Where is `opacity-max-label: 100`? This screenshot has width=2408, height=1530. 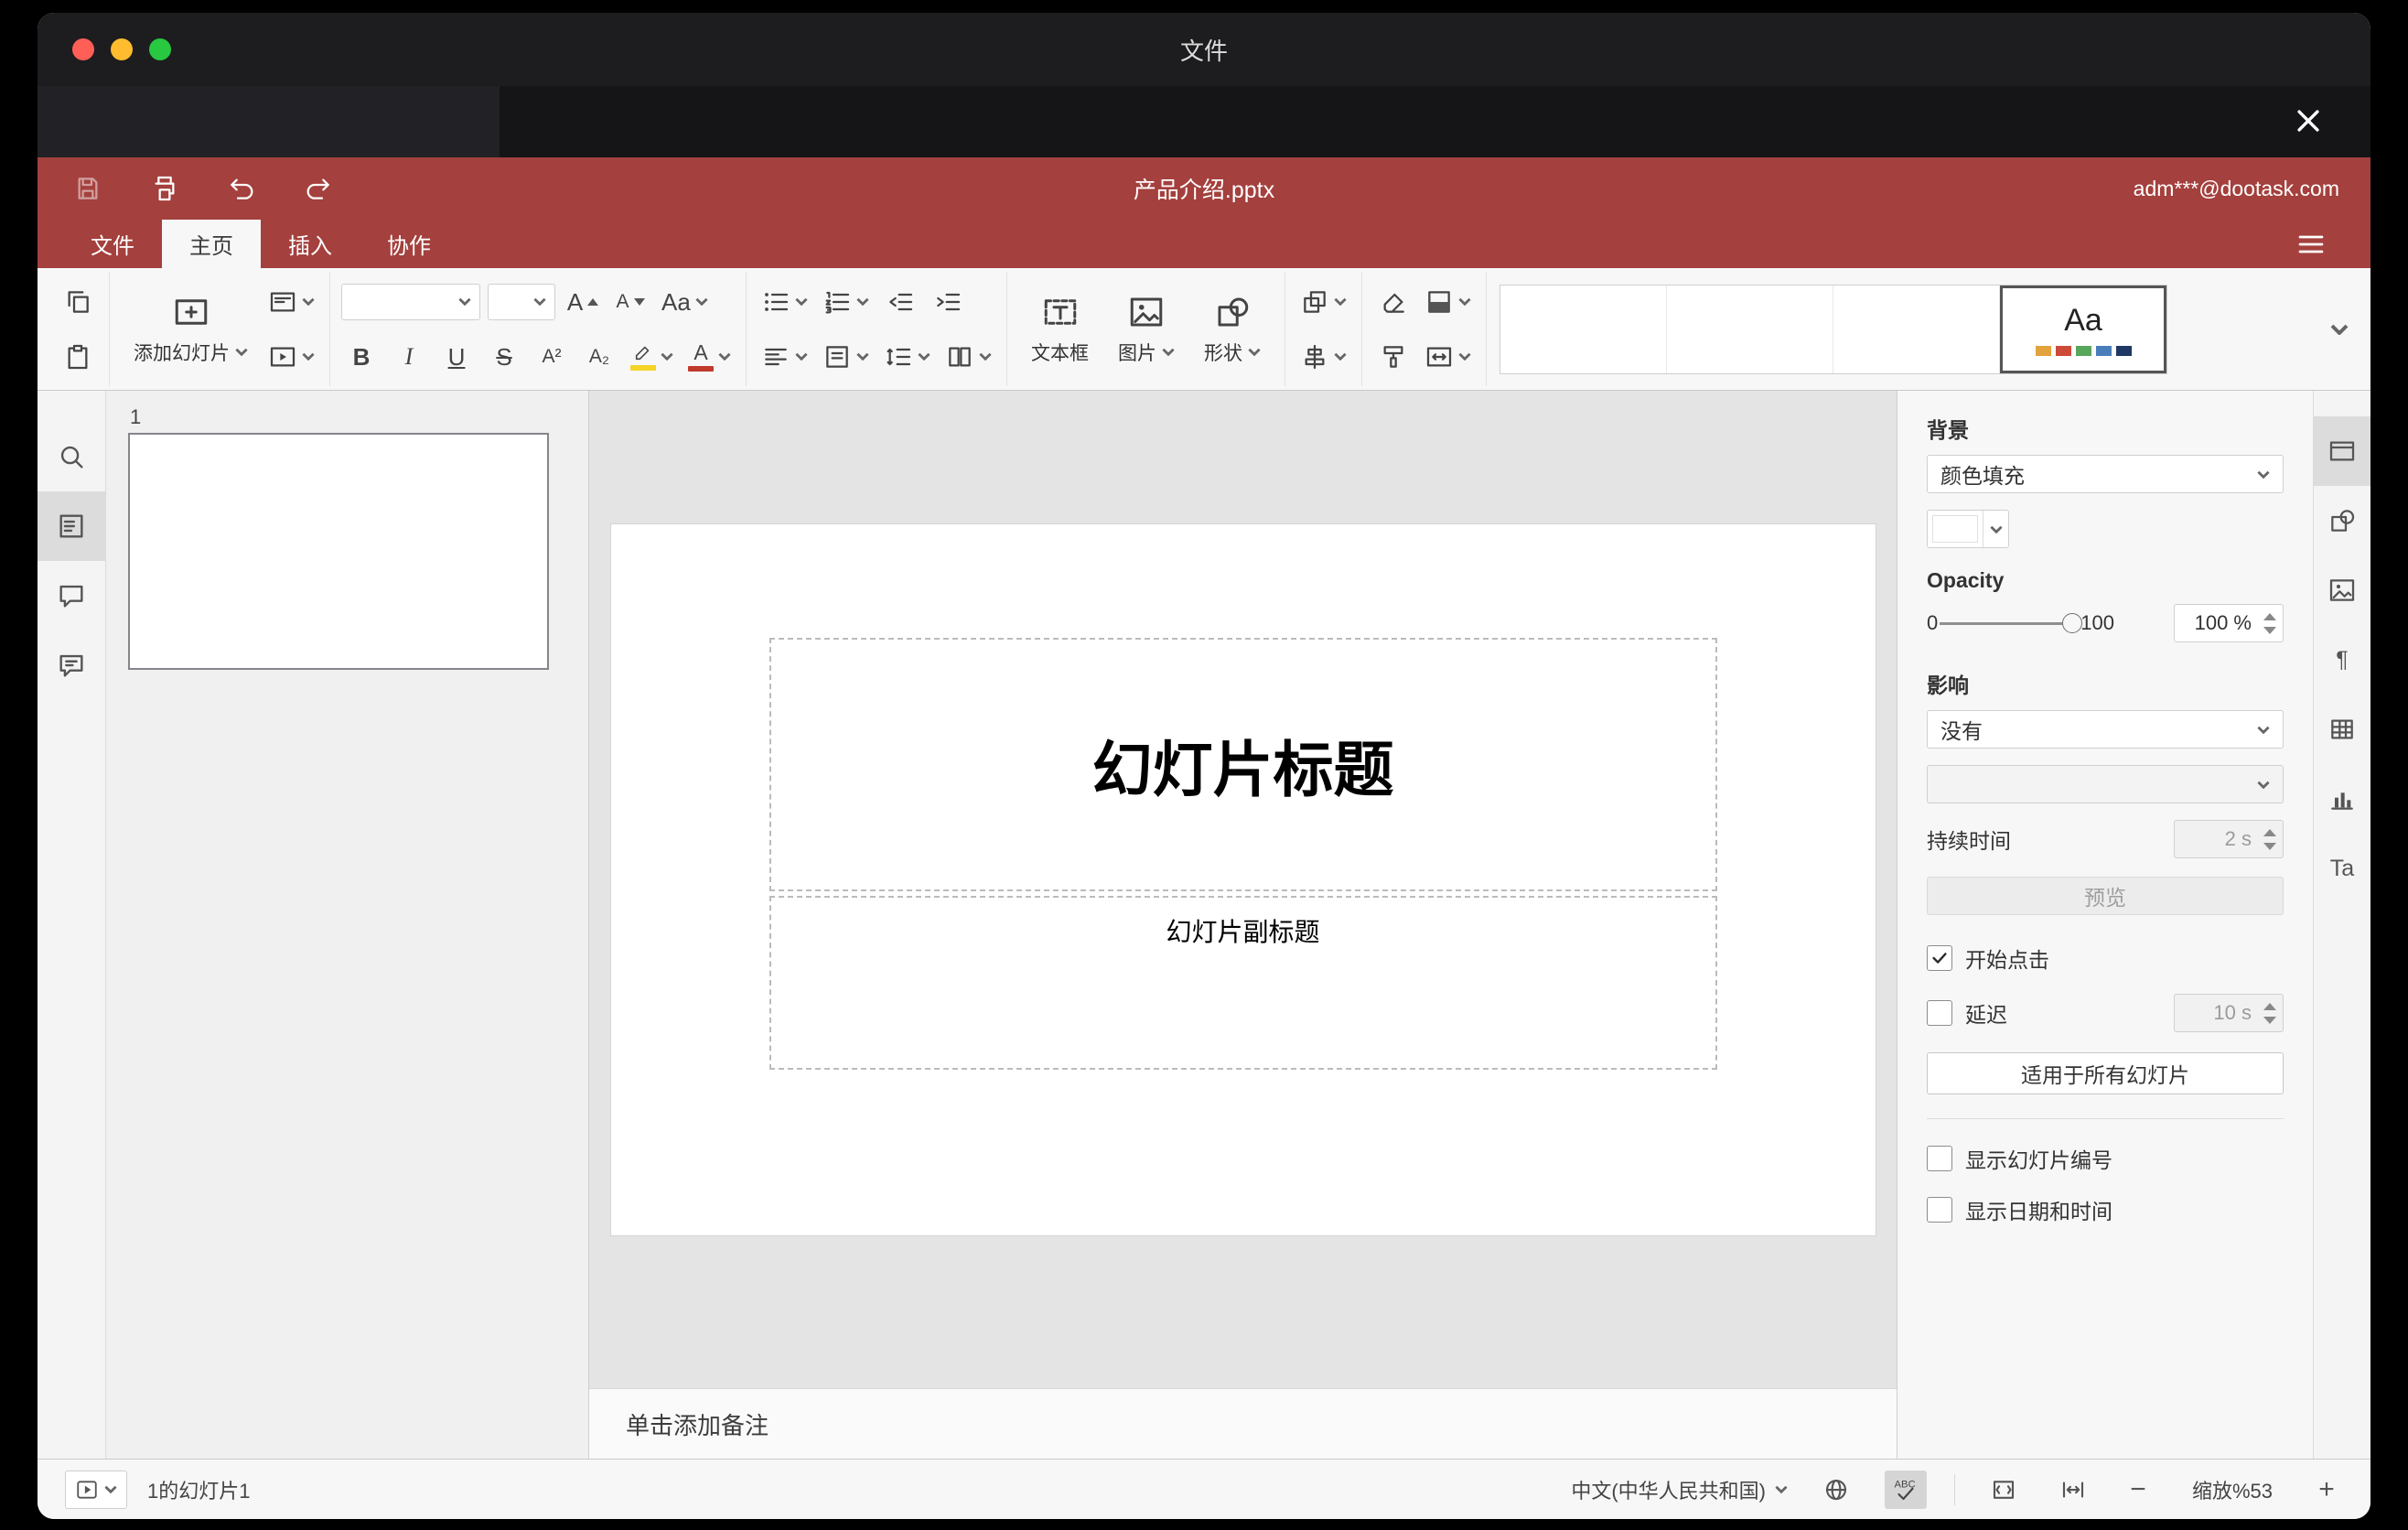
opacity-max-label: 100 is located at coordinates (2097, 622).